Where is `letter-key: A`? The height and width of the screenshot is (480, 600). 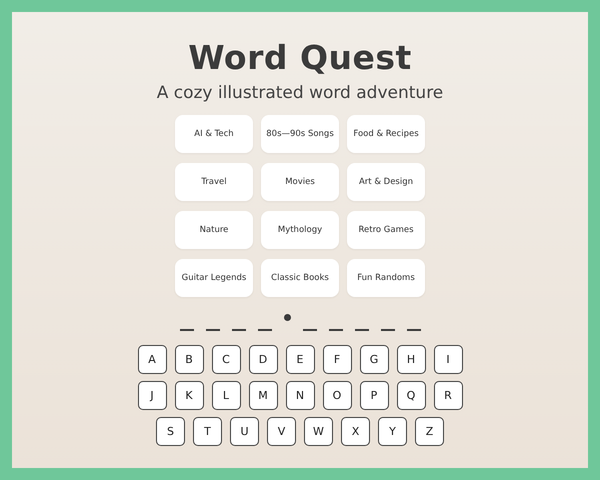 letter-key: A is located at coordinates (152, 359).